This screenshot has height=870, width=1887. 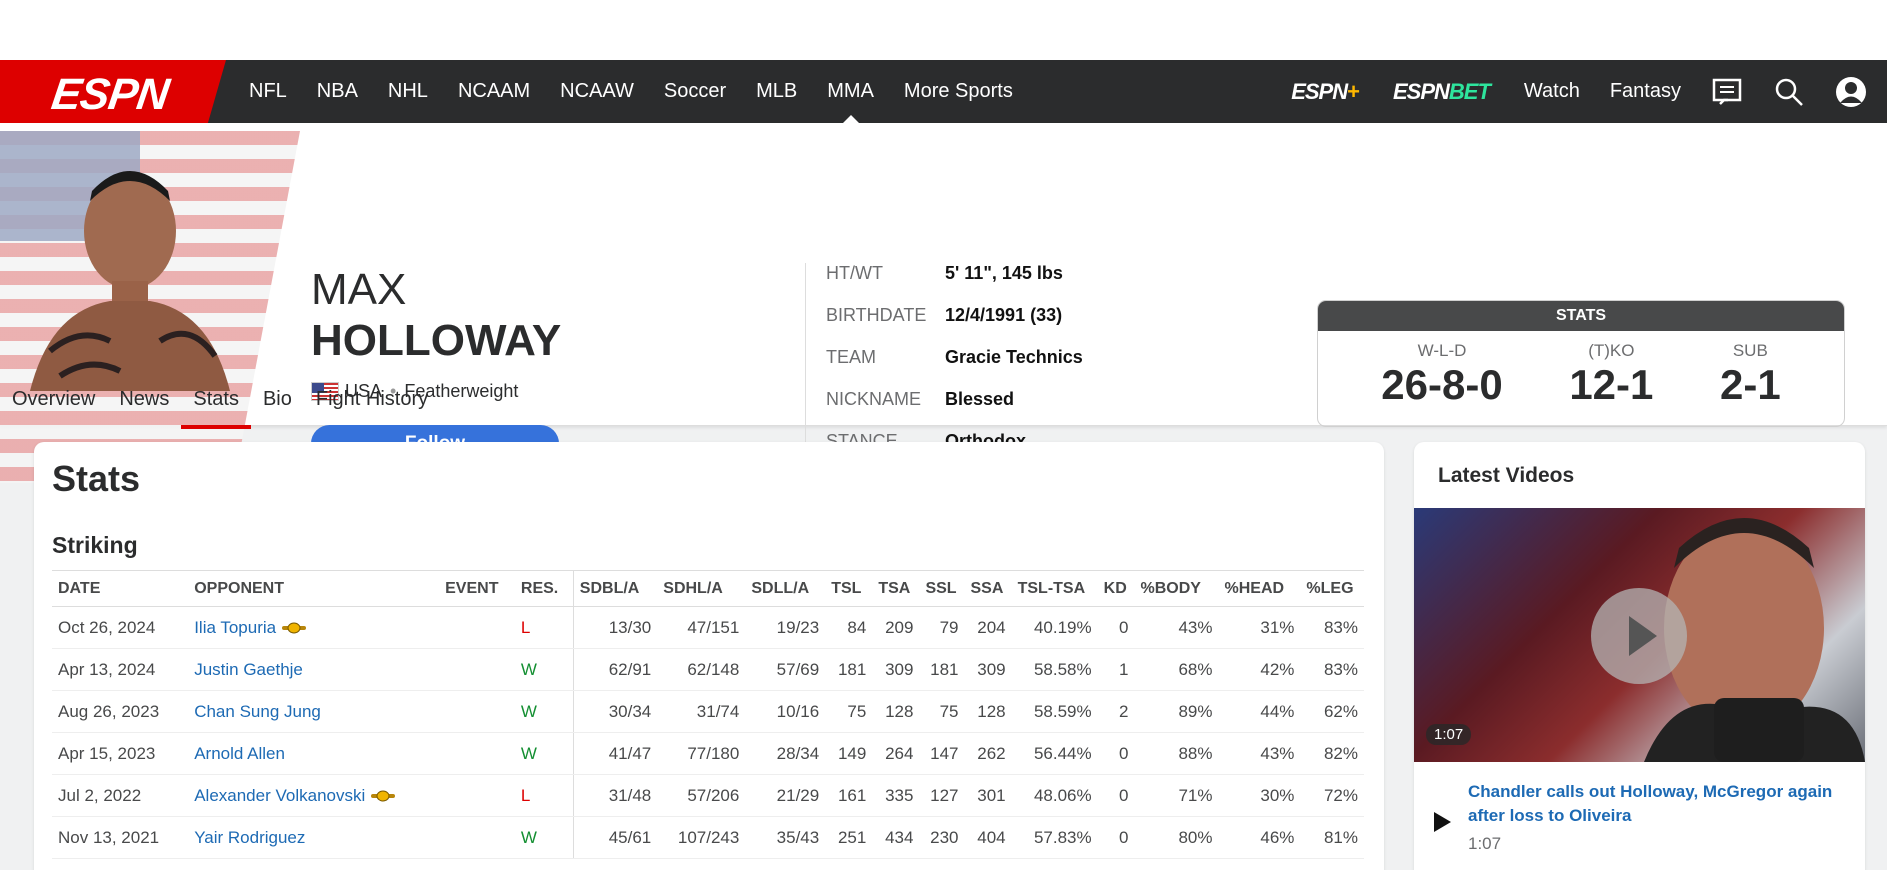 I want to click on tab-bio: Bio, so click(x=277, y=399).